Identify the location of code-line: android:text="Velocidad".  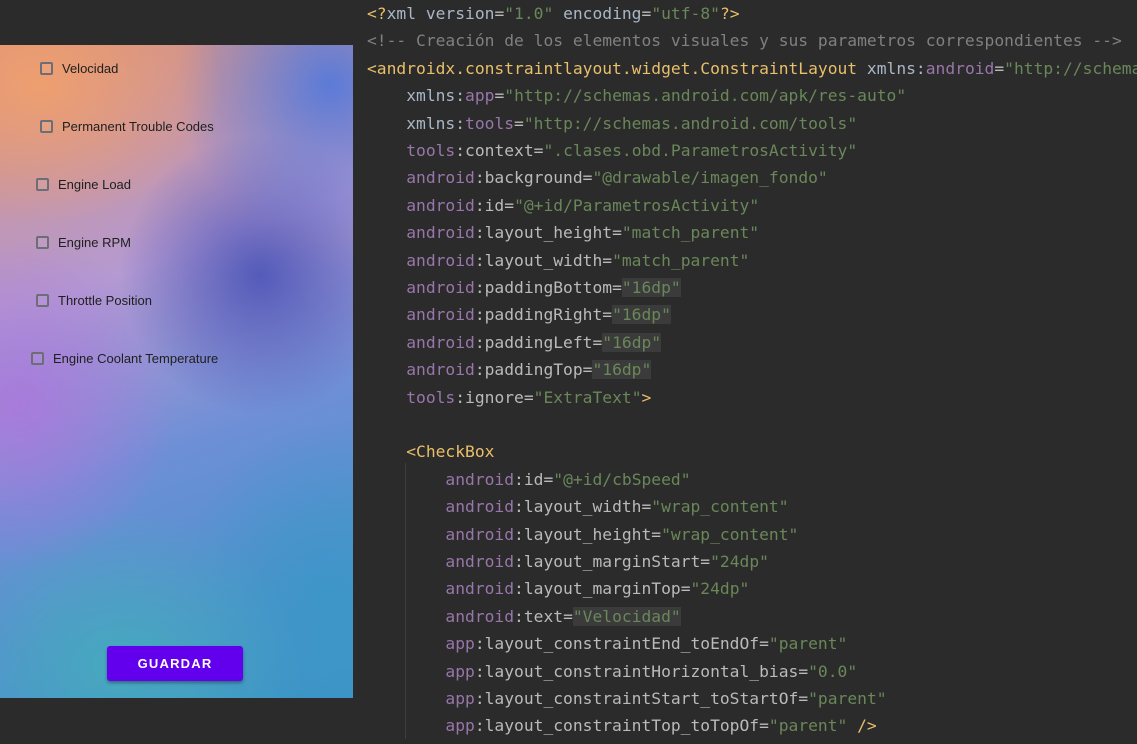
(524, 616).